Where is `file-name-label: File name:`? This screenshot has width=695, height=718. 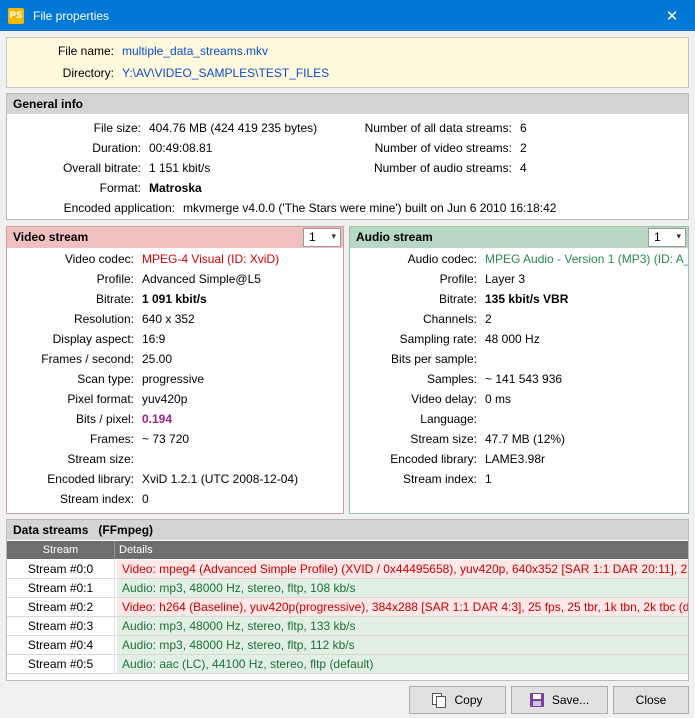 file-name-label: File name: is located at coordinates (85, 51).